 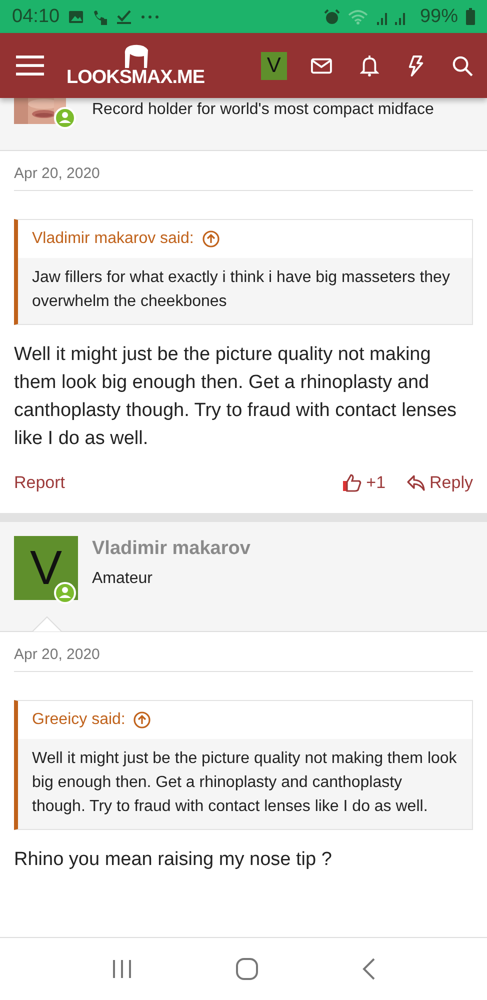 I want to click on search-icon, so click(x=462, y=65).